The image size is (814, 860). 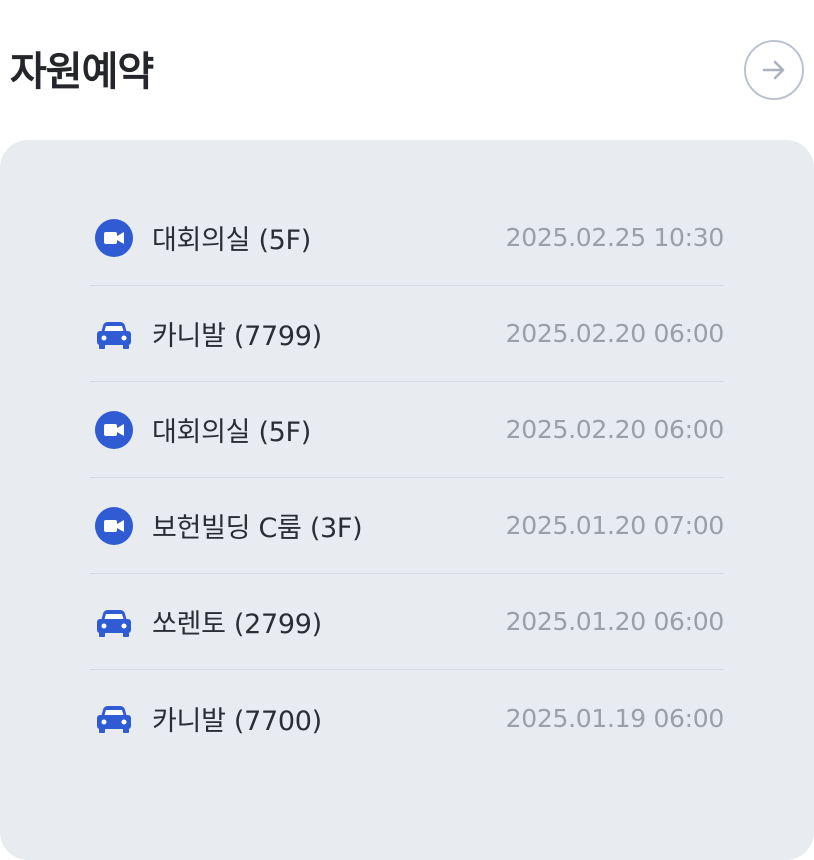 I want to click on more-button, so click(x=774, y=70).